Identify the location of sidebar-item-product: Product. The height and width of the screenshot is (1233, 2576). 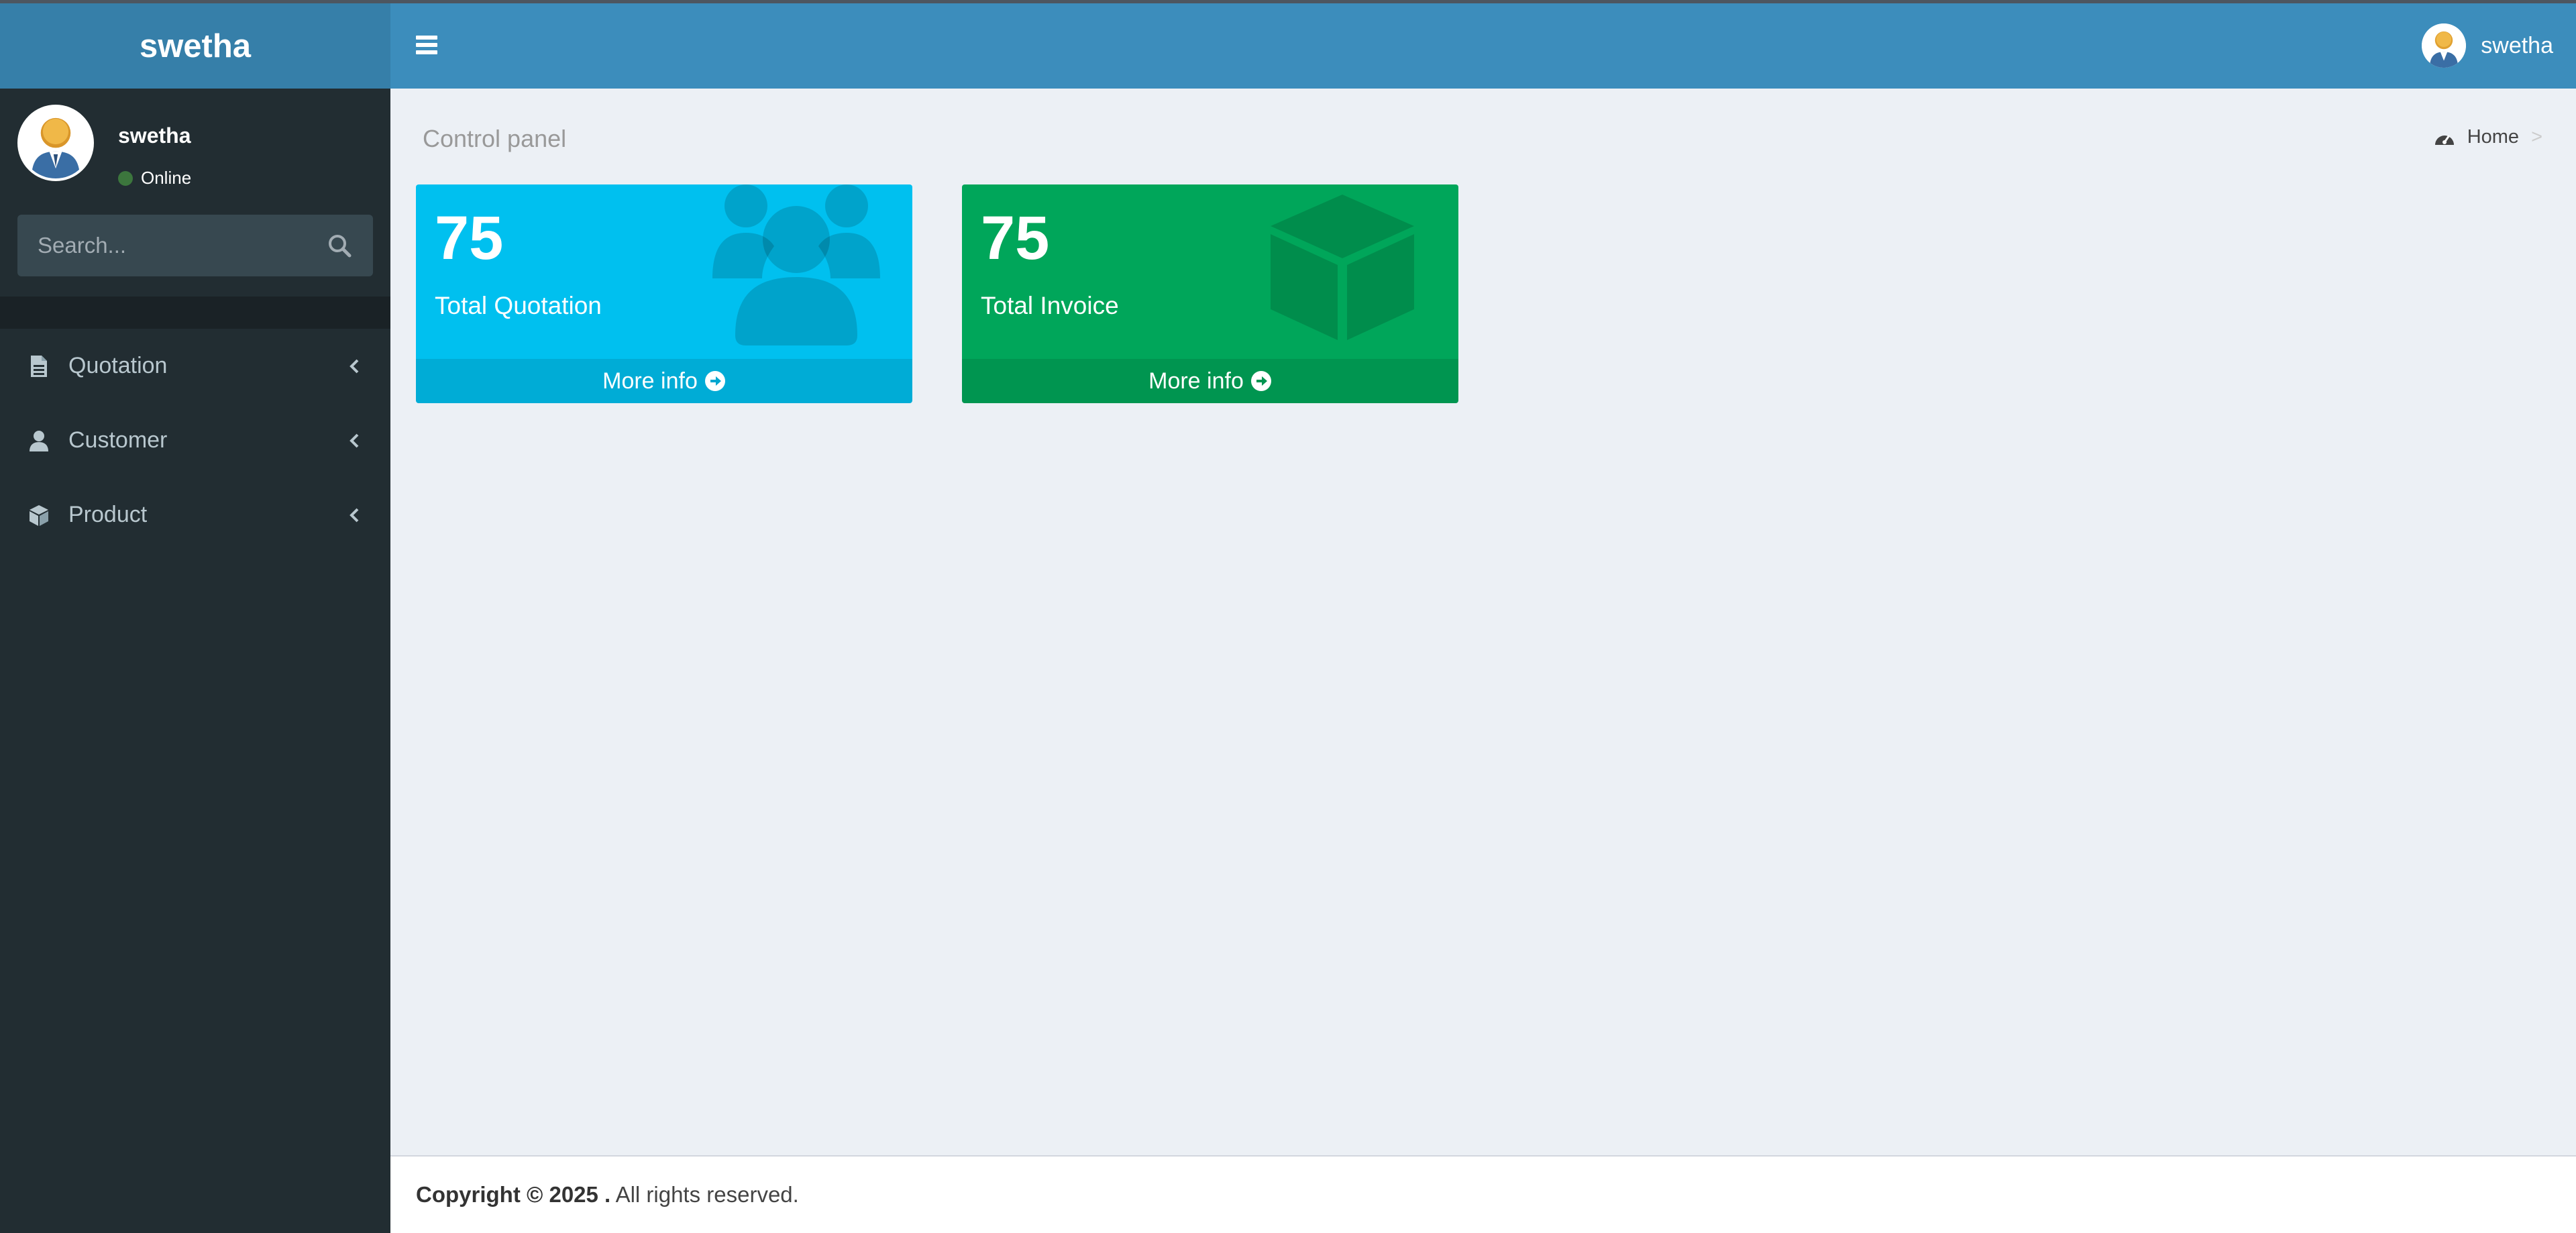
(195, 515).